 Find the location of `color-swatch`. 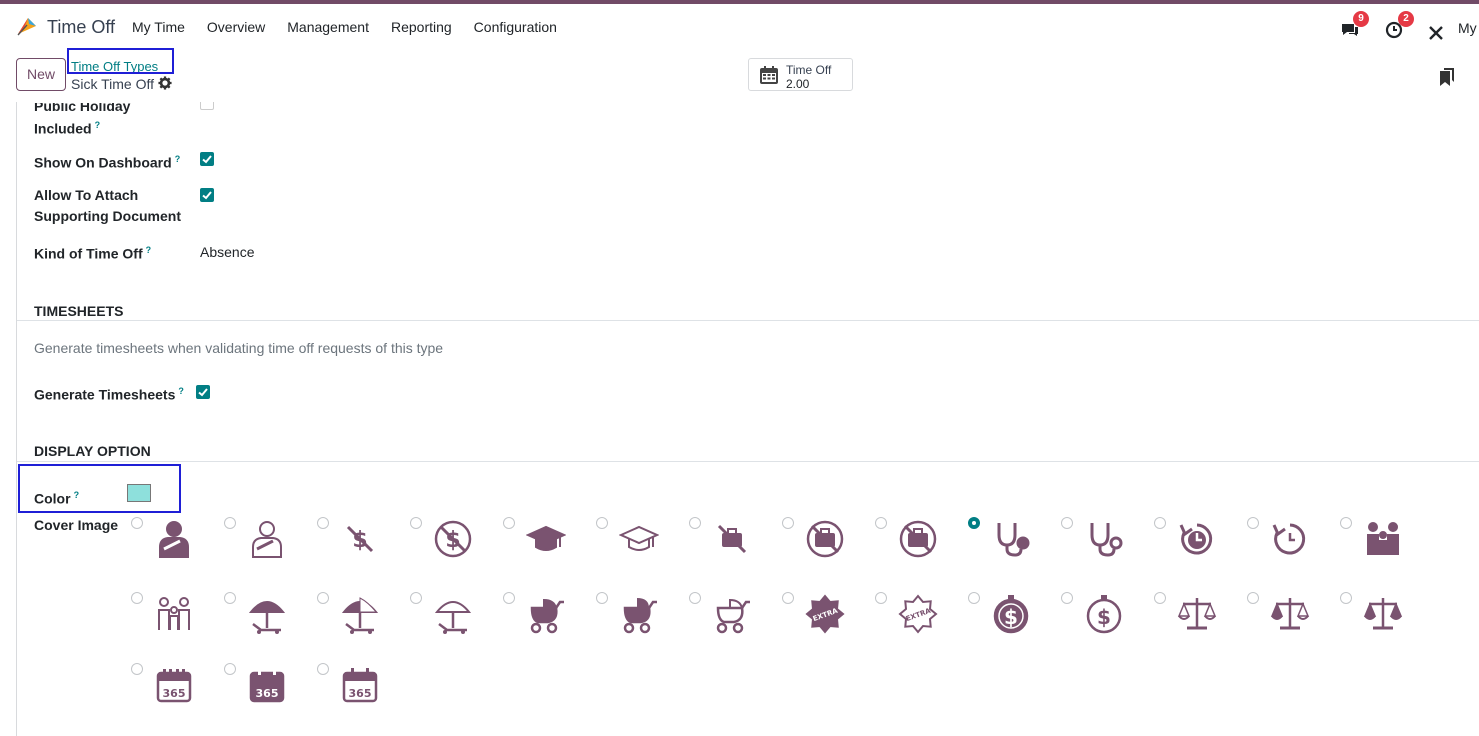

color-swatch is located at coordinates (139, 493).